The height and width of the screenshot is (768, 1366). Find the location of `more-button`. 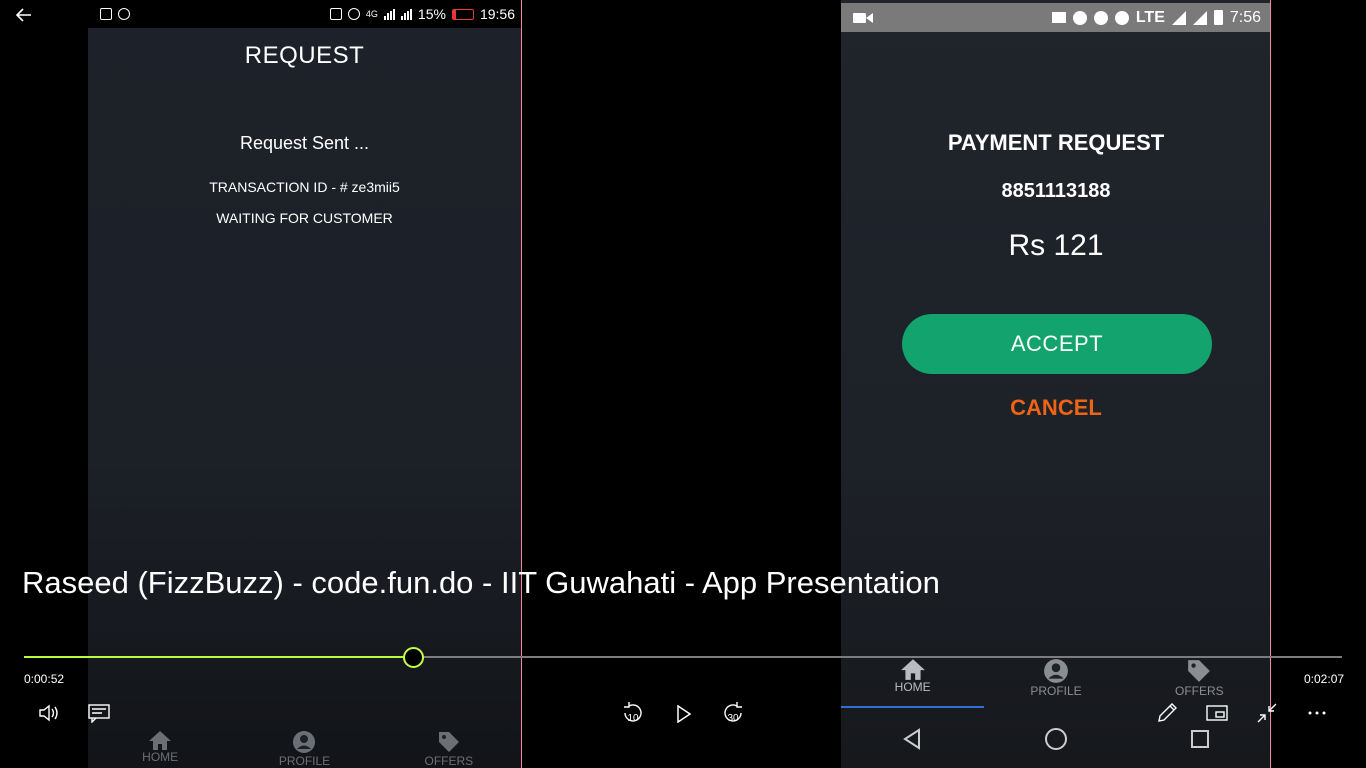

more-button is located at coordinates (1317, 713).